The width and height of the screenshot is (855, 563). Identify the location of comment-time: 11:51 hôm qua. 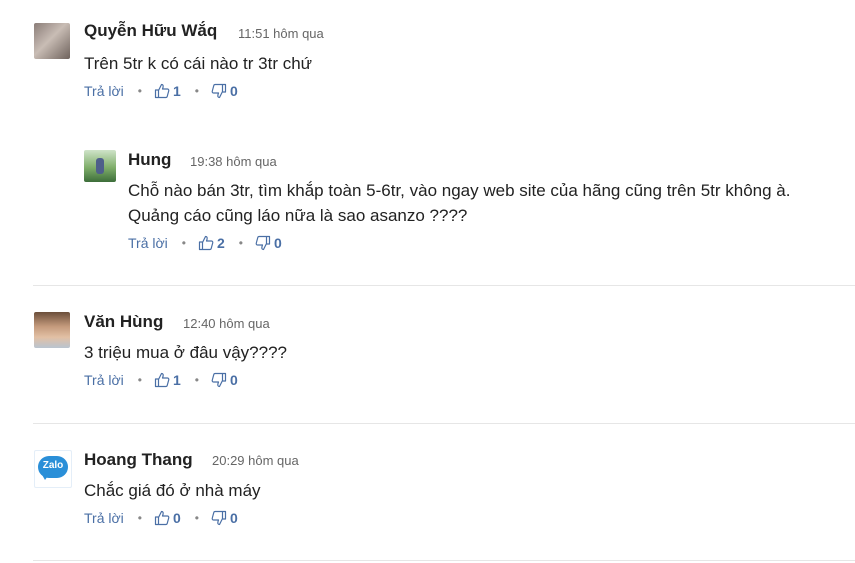
(281, 33).